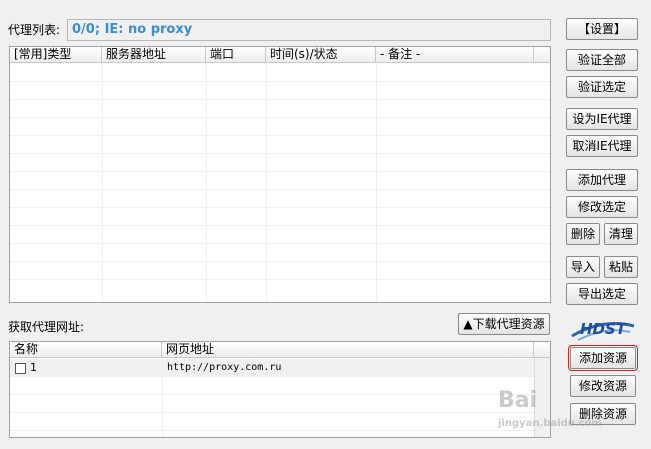 The image size is (651, 449). Describe the element at coordinates (602, 146) in the screenshot. I see `cancel-ie-proxy-button: 取消IE代理` at that location.